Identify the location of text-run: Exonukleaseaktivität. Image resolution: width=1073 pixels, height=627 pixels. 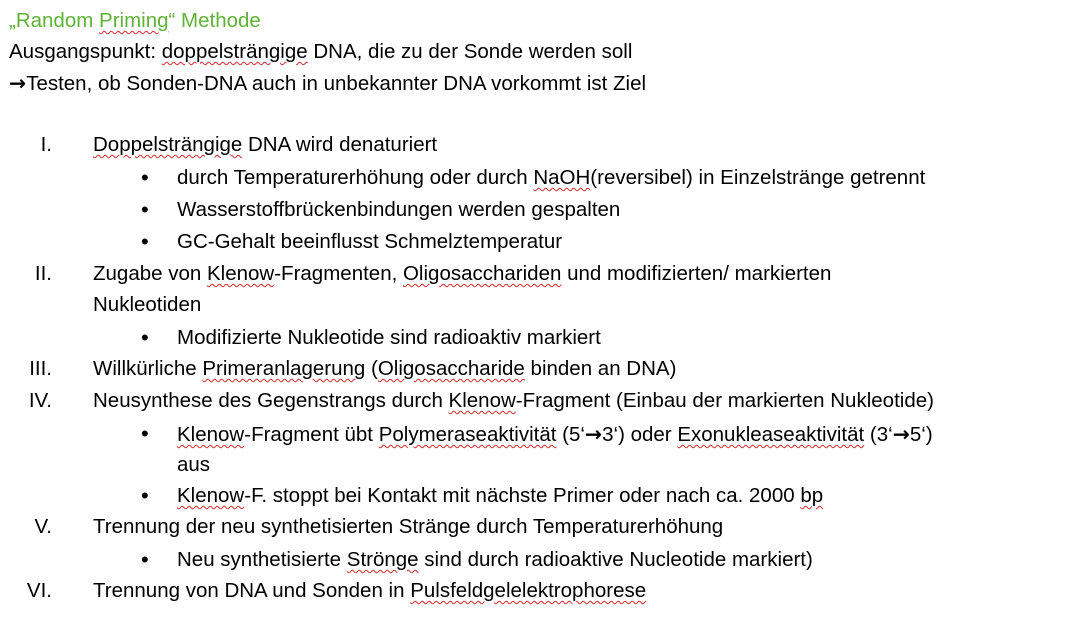
(771, 434).